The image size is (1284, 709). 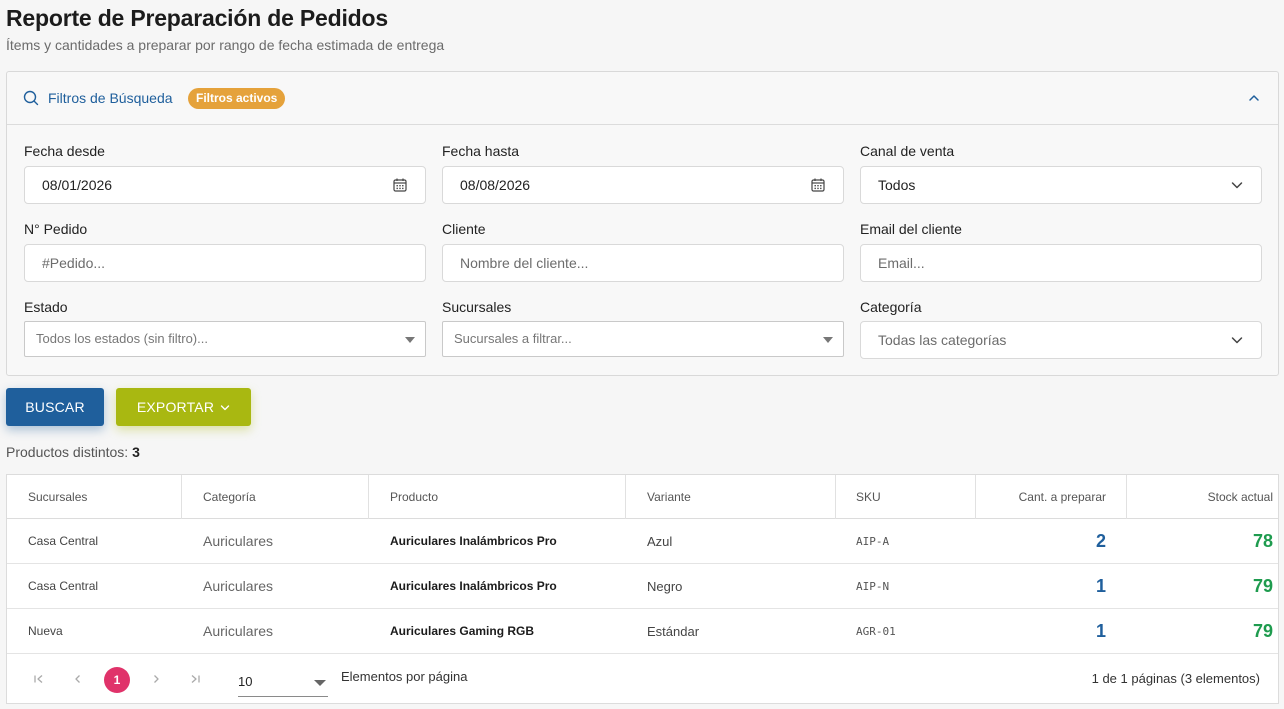 I want to click on cell-sucursal: Nueva, so click(x=45, y=631).